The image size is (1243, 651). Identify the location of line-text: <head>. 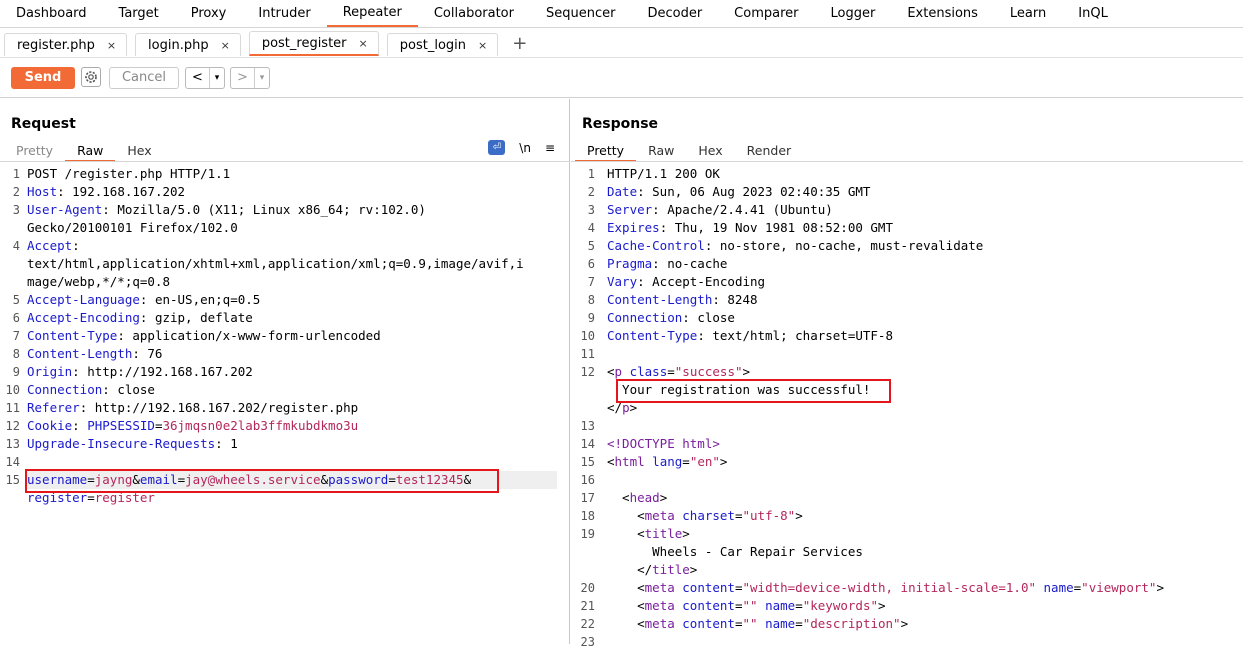
(637, 498).